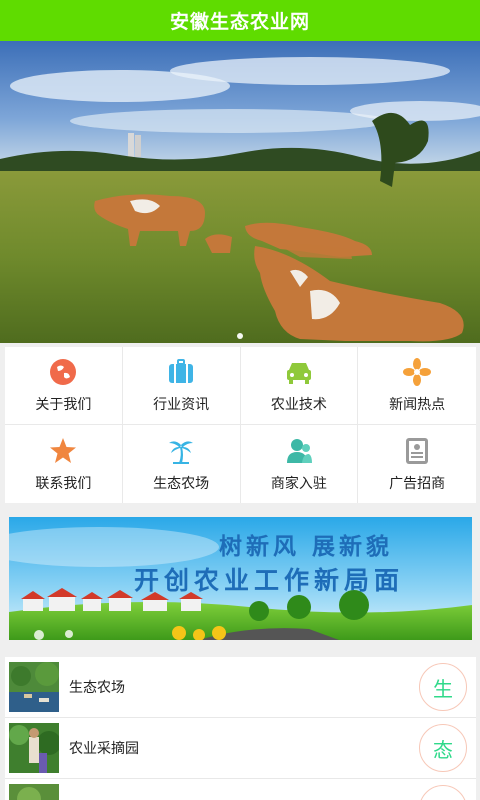 The image size is (480, 800). I want to click on menu-label: 生态农场, so click(181, 483).